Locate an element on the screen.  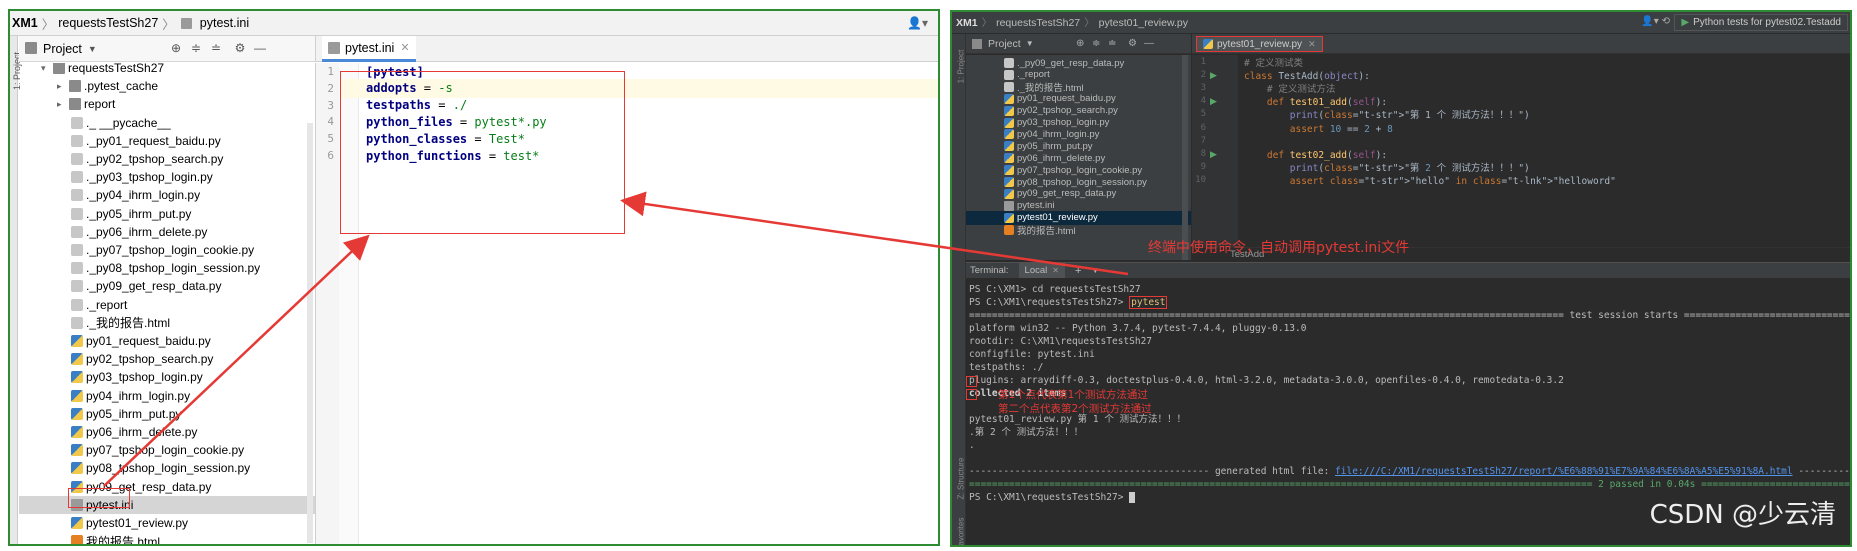
tree-item-label: ._py01_request_baidu.py is located at coordinates (153, 140).